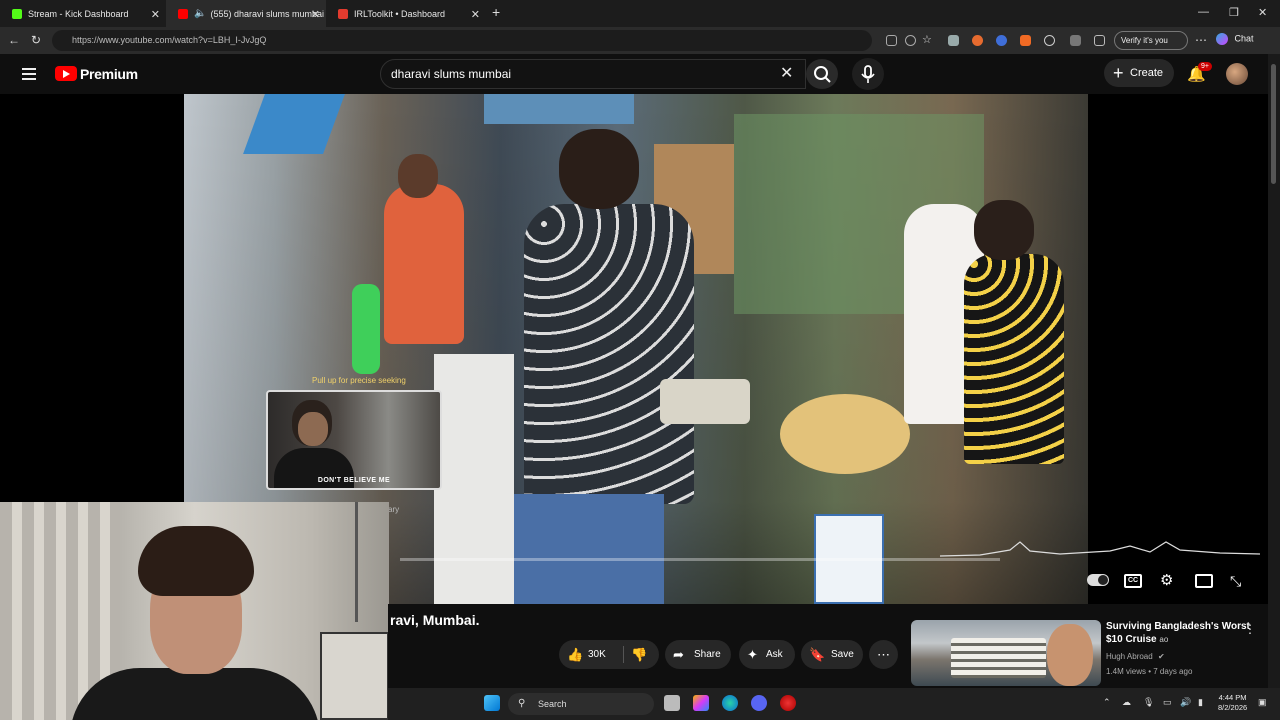 This screenshot has width=1280, height=720. Describe the element at coordinates (1262, 12) in the screenshot. I see `close-window-button: ✕` at that location.